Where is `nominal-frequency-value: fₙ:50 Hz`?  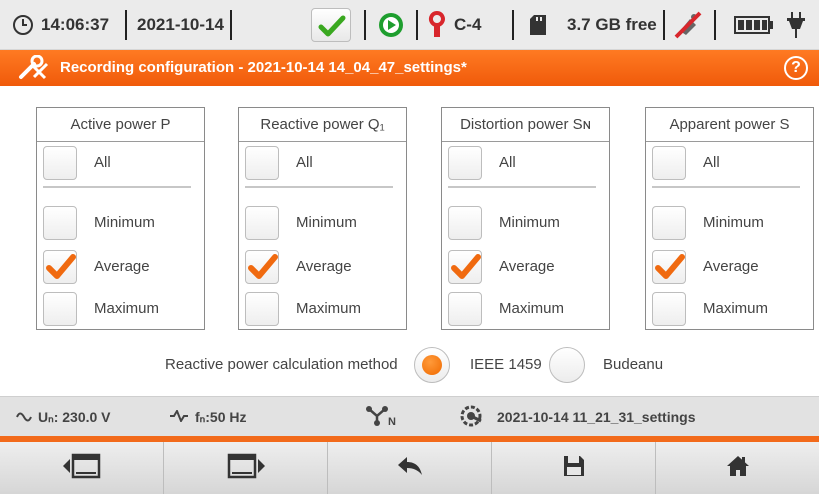 nominal-frequency-value: fₙ:50 Hz is located at coordinates (221, 416).